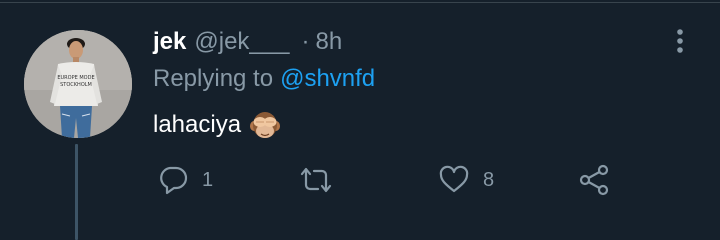  I want to click on tweet-body: lahaciya, so click(217, 125).